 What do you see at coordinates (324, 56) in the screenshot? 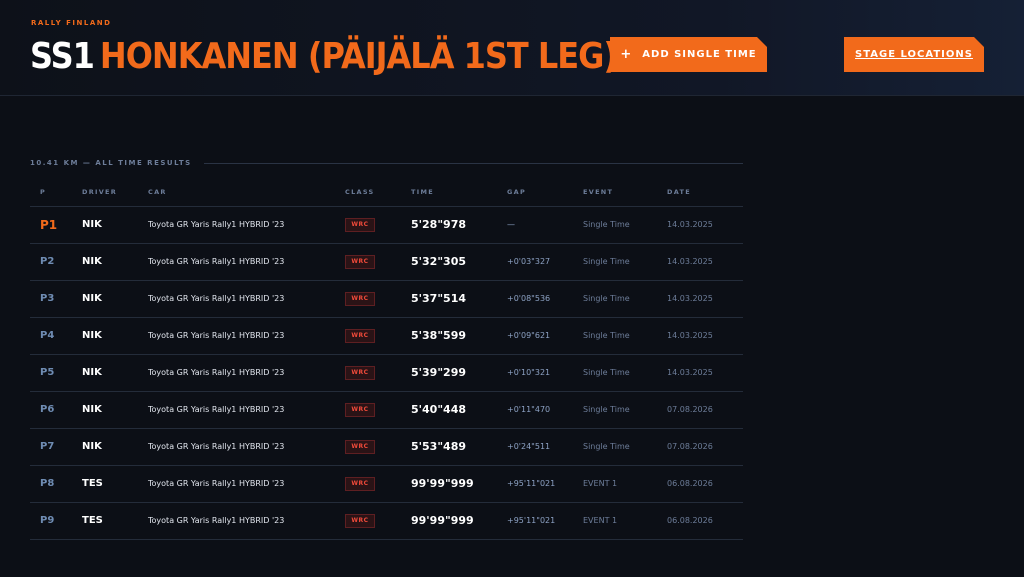
I see `page-title: SS1 HONKANEN (PÄIJÄLÄ 1ST LEG)` at bounding box center [324, 56].